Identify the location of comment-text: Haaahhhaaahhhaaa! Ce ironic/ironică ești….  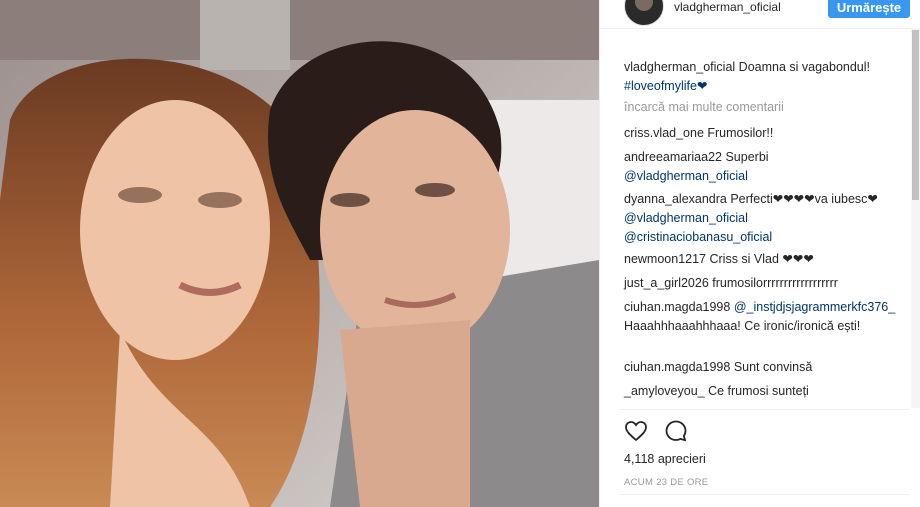
(742, 326).